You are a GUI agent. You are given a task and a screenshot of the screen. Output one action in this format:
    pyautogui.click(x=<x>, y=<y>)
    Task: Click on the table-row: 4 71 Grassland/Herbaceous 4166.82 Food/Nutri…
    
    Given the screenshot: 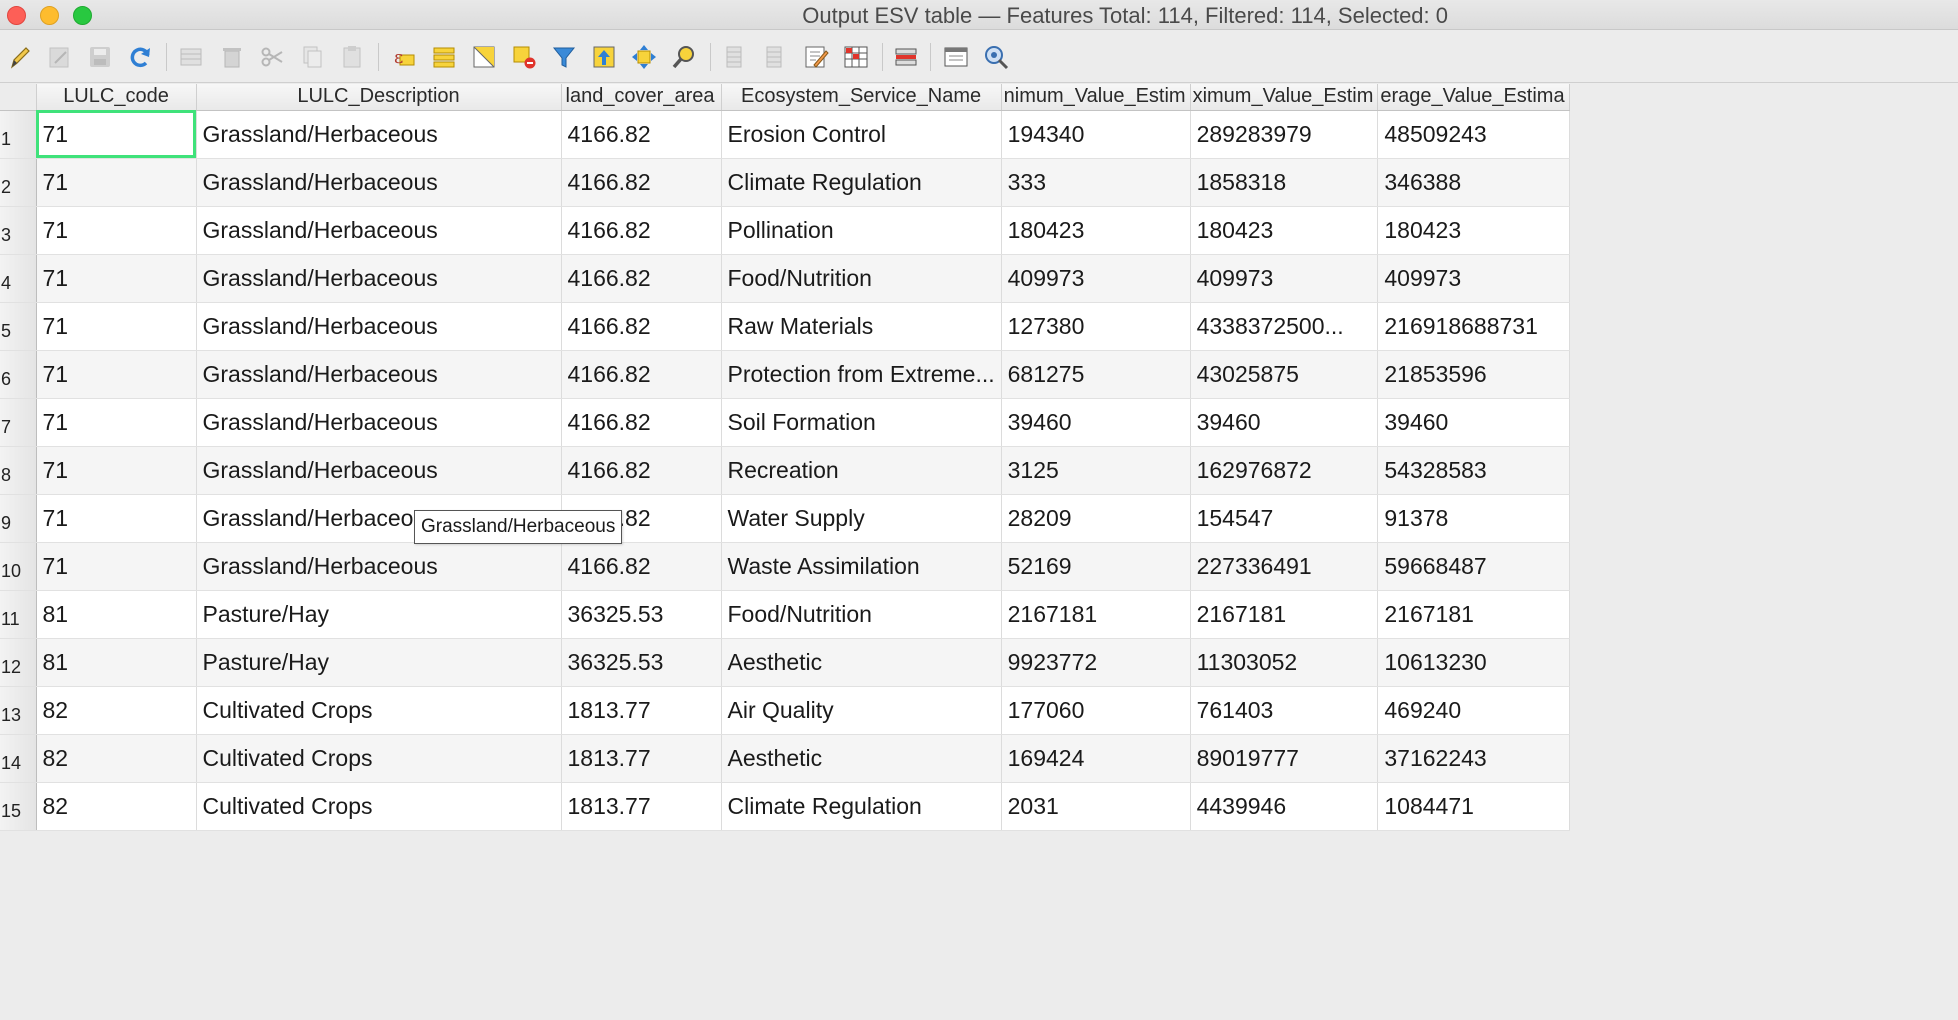 What is the action you would take?
    pyautogui.click(x=785, y=278)
    